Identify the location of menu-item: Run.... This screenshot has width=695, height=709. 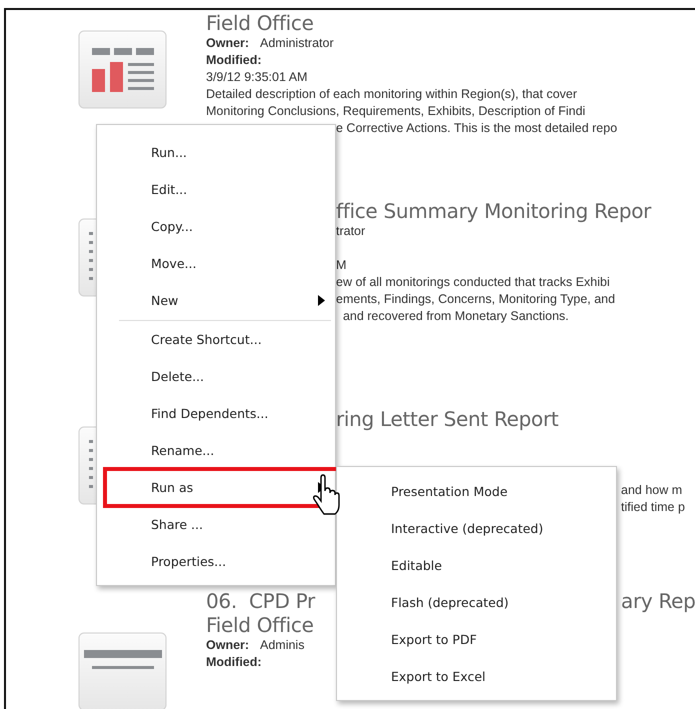
(216, 152).